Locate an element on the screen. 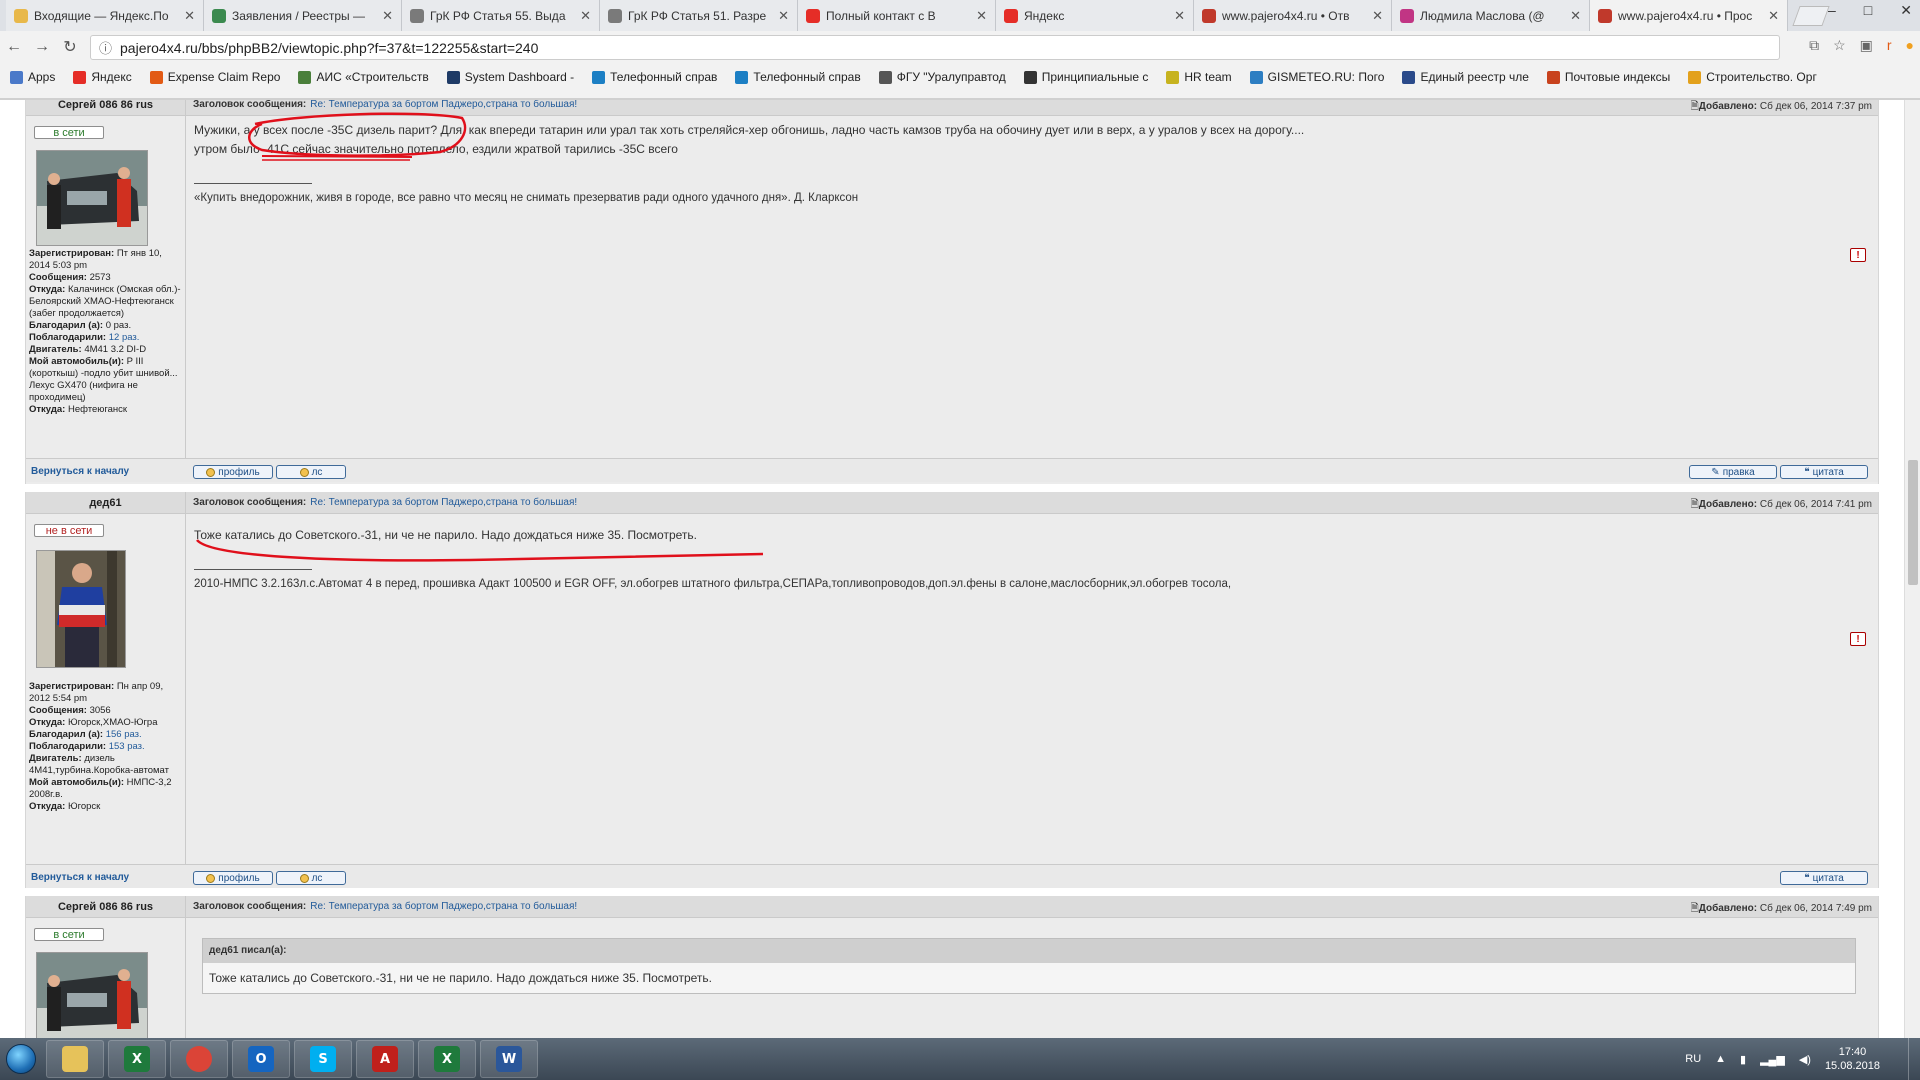 The image size is (1920, 1080). edit-button: ✎ правка is located at coordinates (1733, 472).